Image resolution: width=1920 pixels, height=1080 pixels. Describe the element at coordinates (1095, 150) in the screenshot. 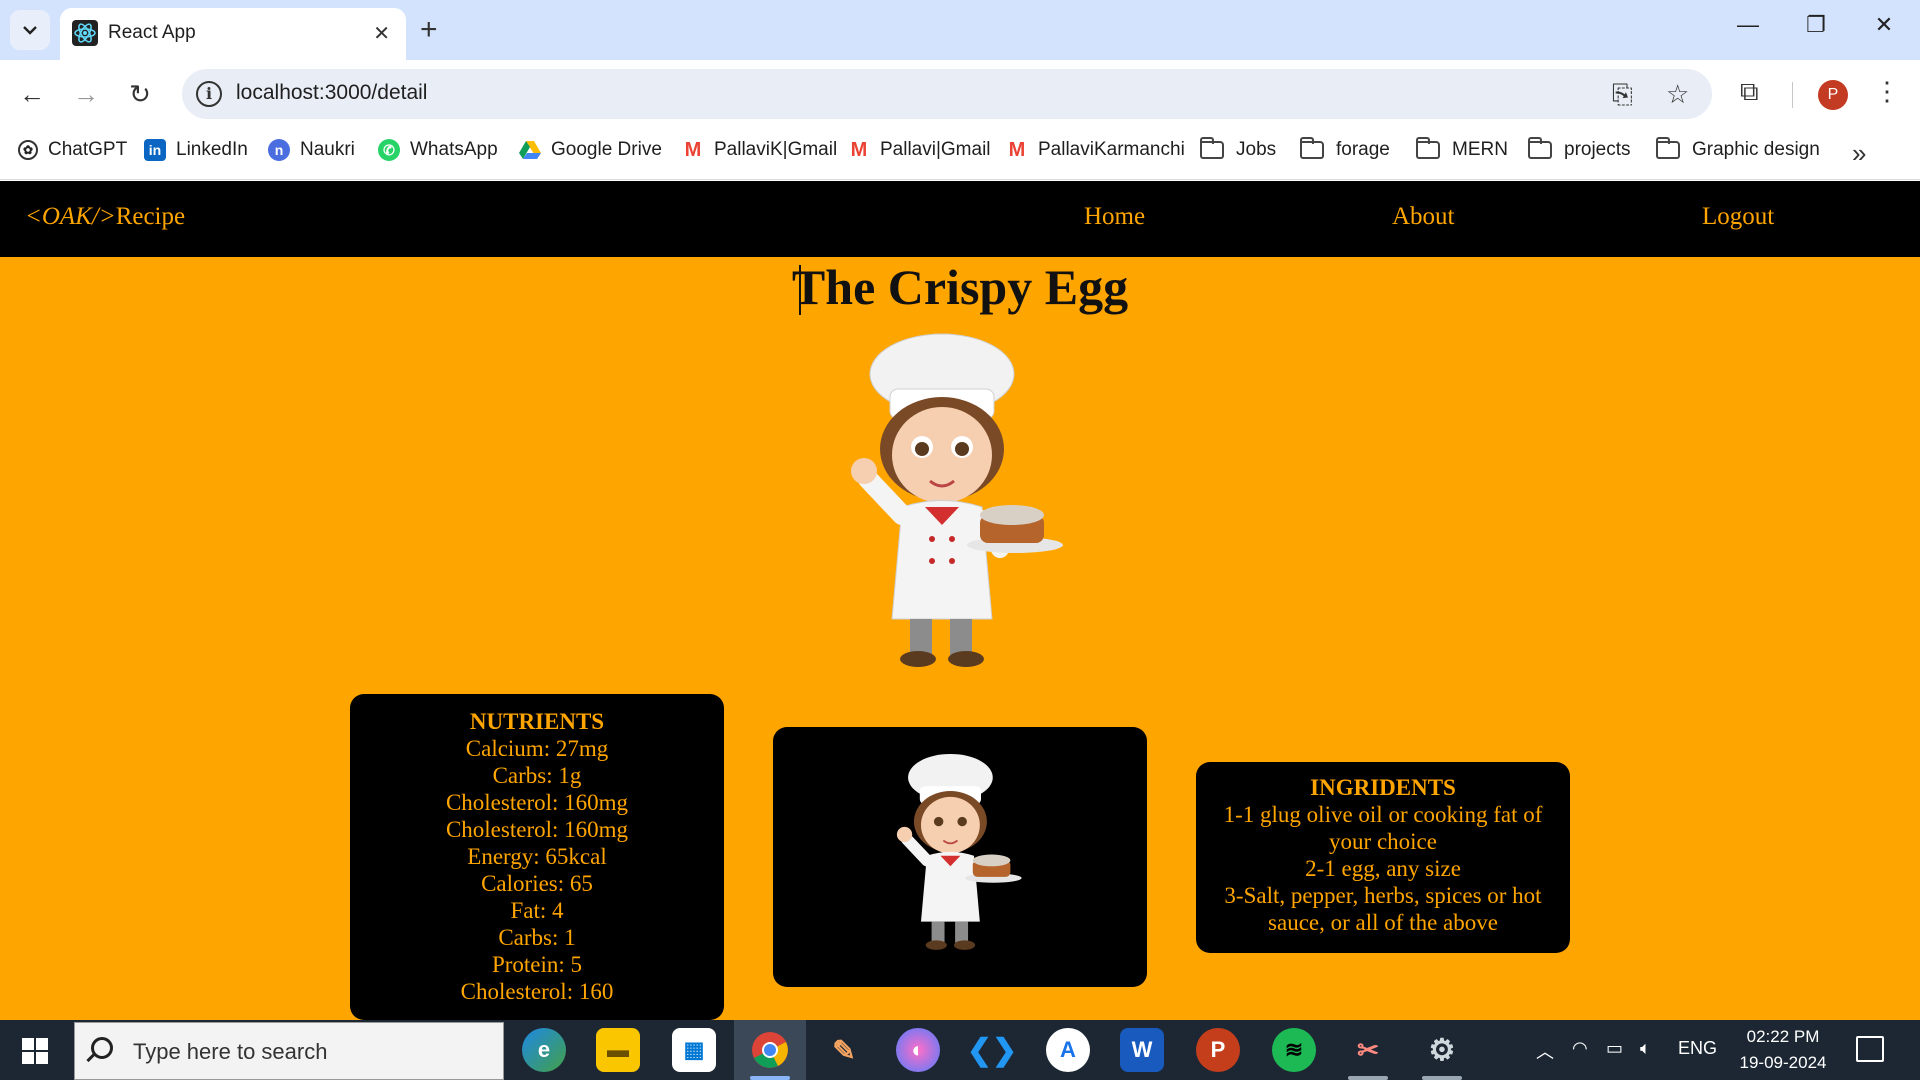

I see `bookmark-gmail-3: M PallaviKarmanchi` at that location.